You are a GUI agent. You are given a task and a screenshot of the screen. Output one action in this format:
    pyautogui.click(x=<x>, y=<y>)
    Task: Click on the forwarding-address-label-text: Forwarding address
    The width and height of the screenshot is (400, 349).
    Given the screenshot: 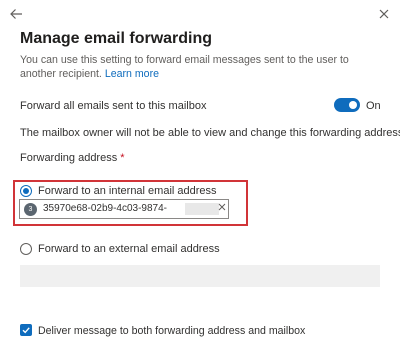 What is the action you would take?
    pyautogui.click(x=69, y=158)
    